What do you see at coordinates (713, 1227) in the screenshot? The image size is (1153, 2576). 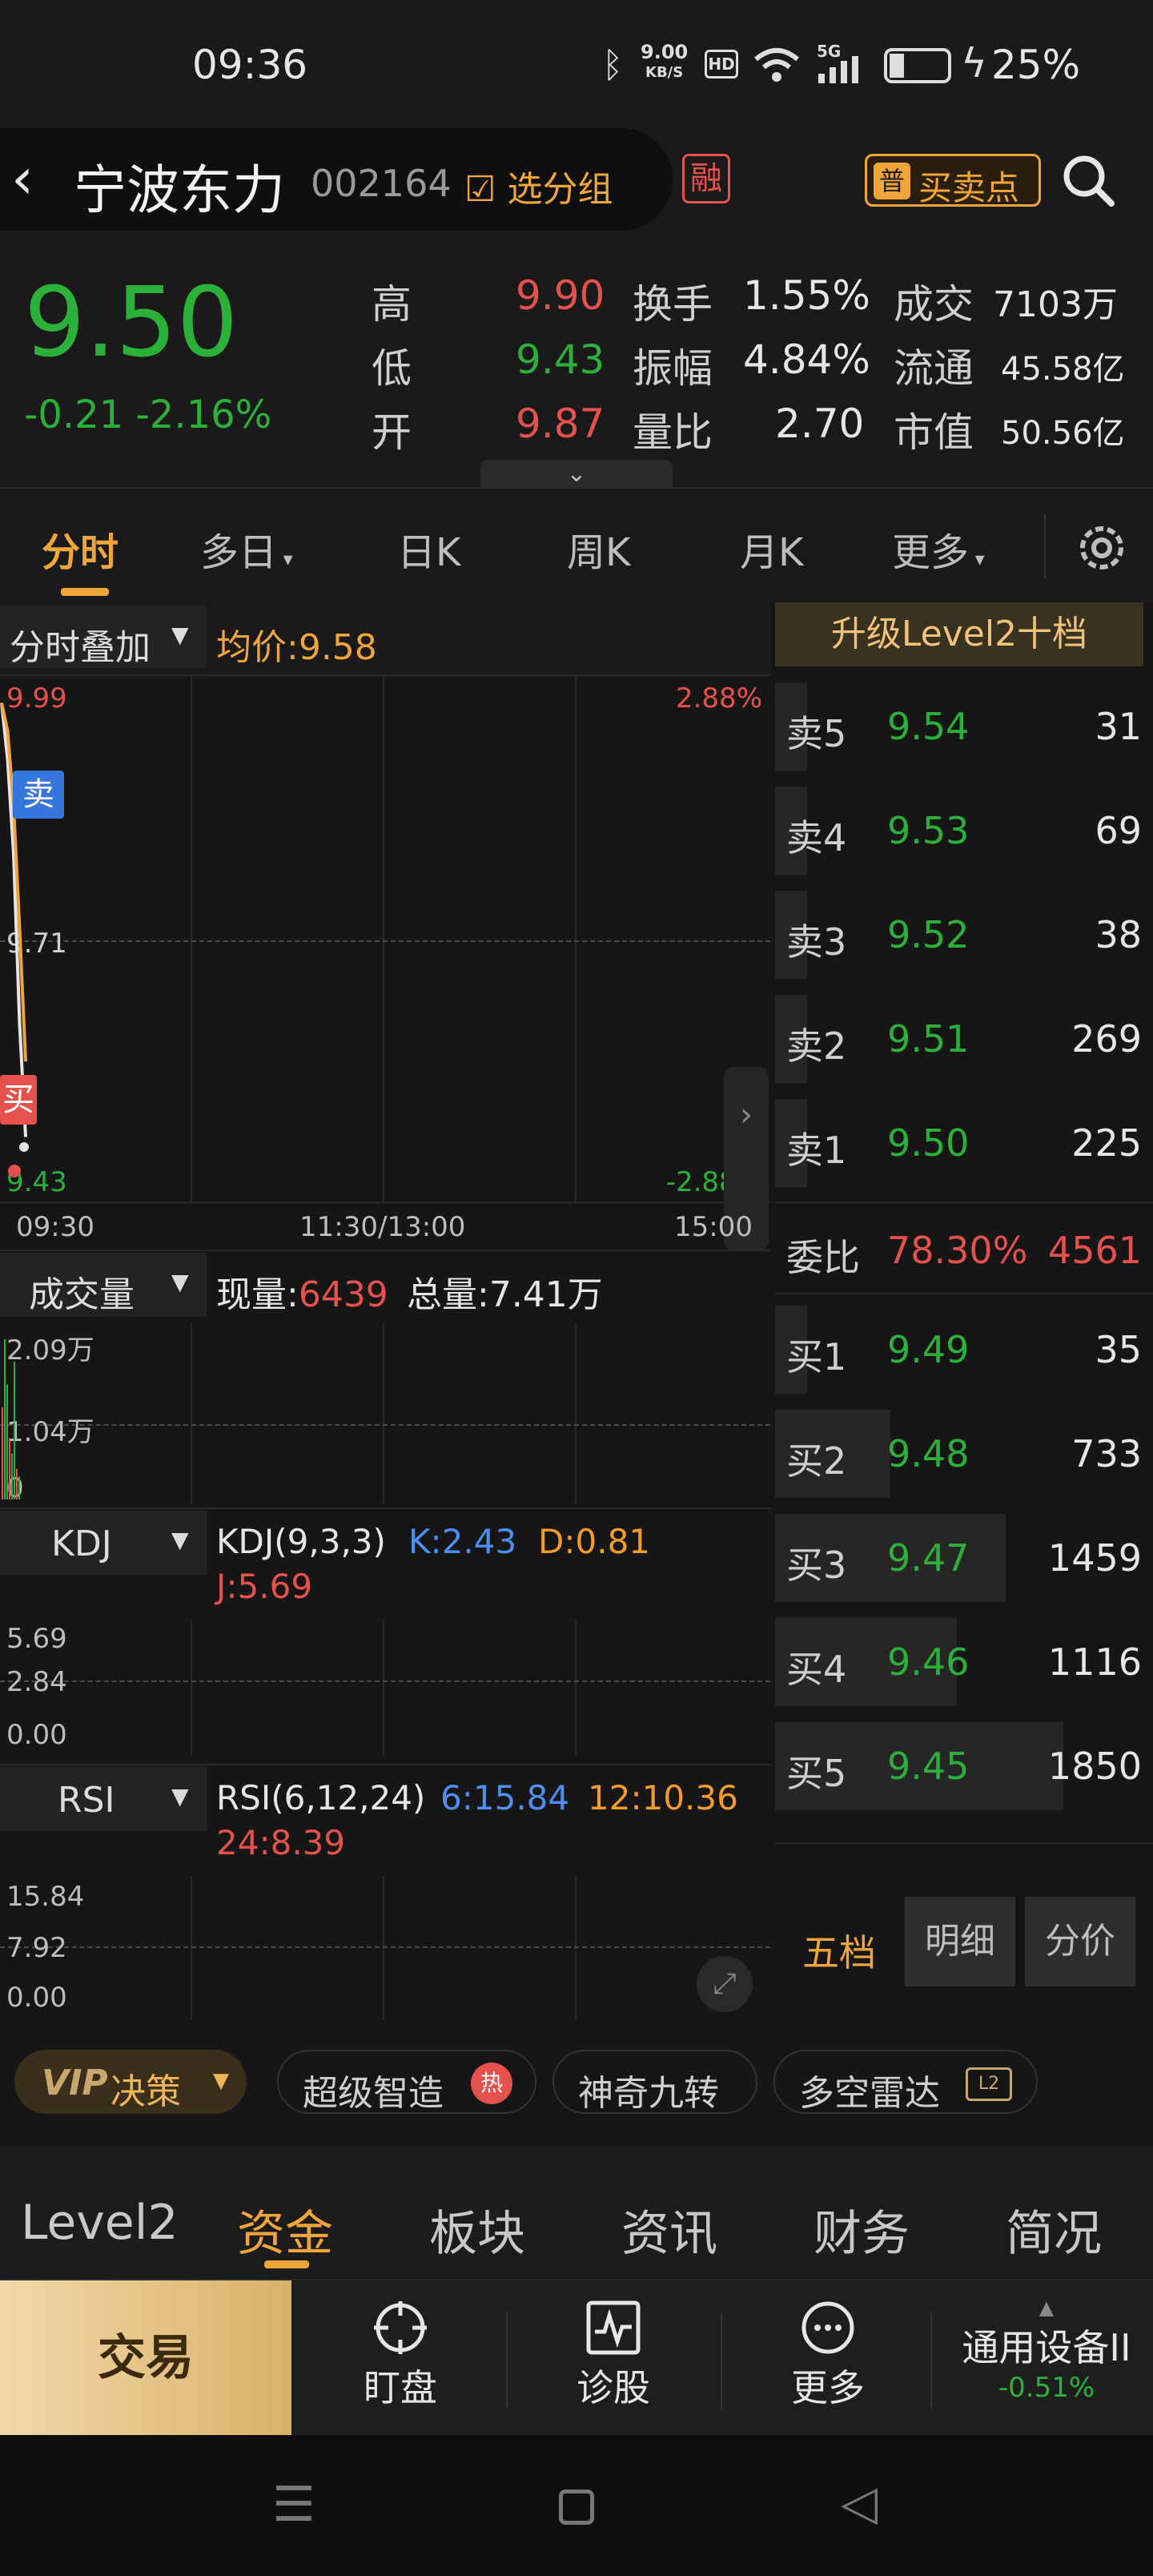 I see `time-end: 15:00` at bounding box center [713, 1227].